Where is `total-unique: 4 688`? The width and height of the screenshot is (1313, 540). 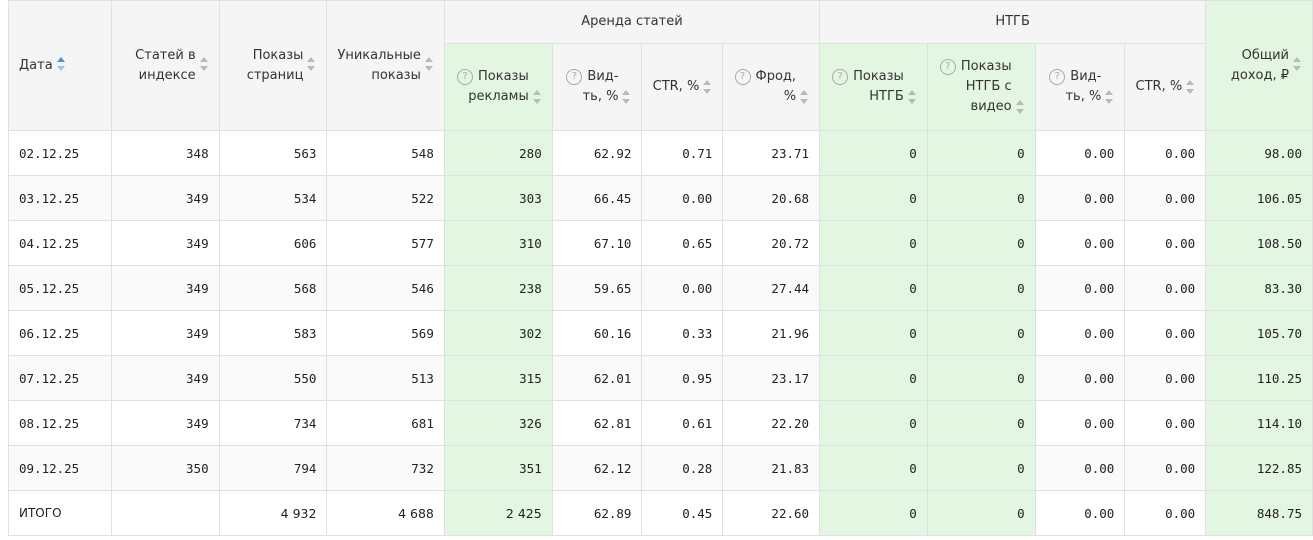
total-unique: 4 688 is located at coordinates (385, 513).